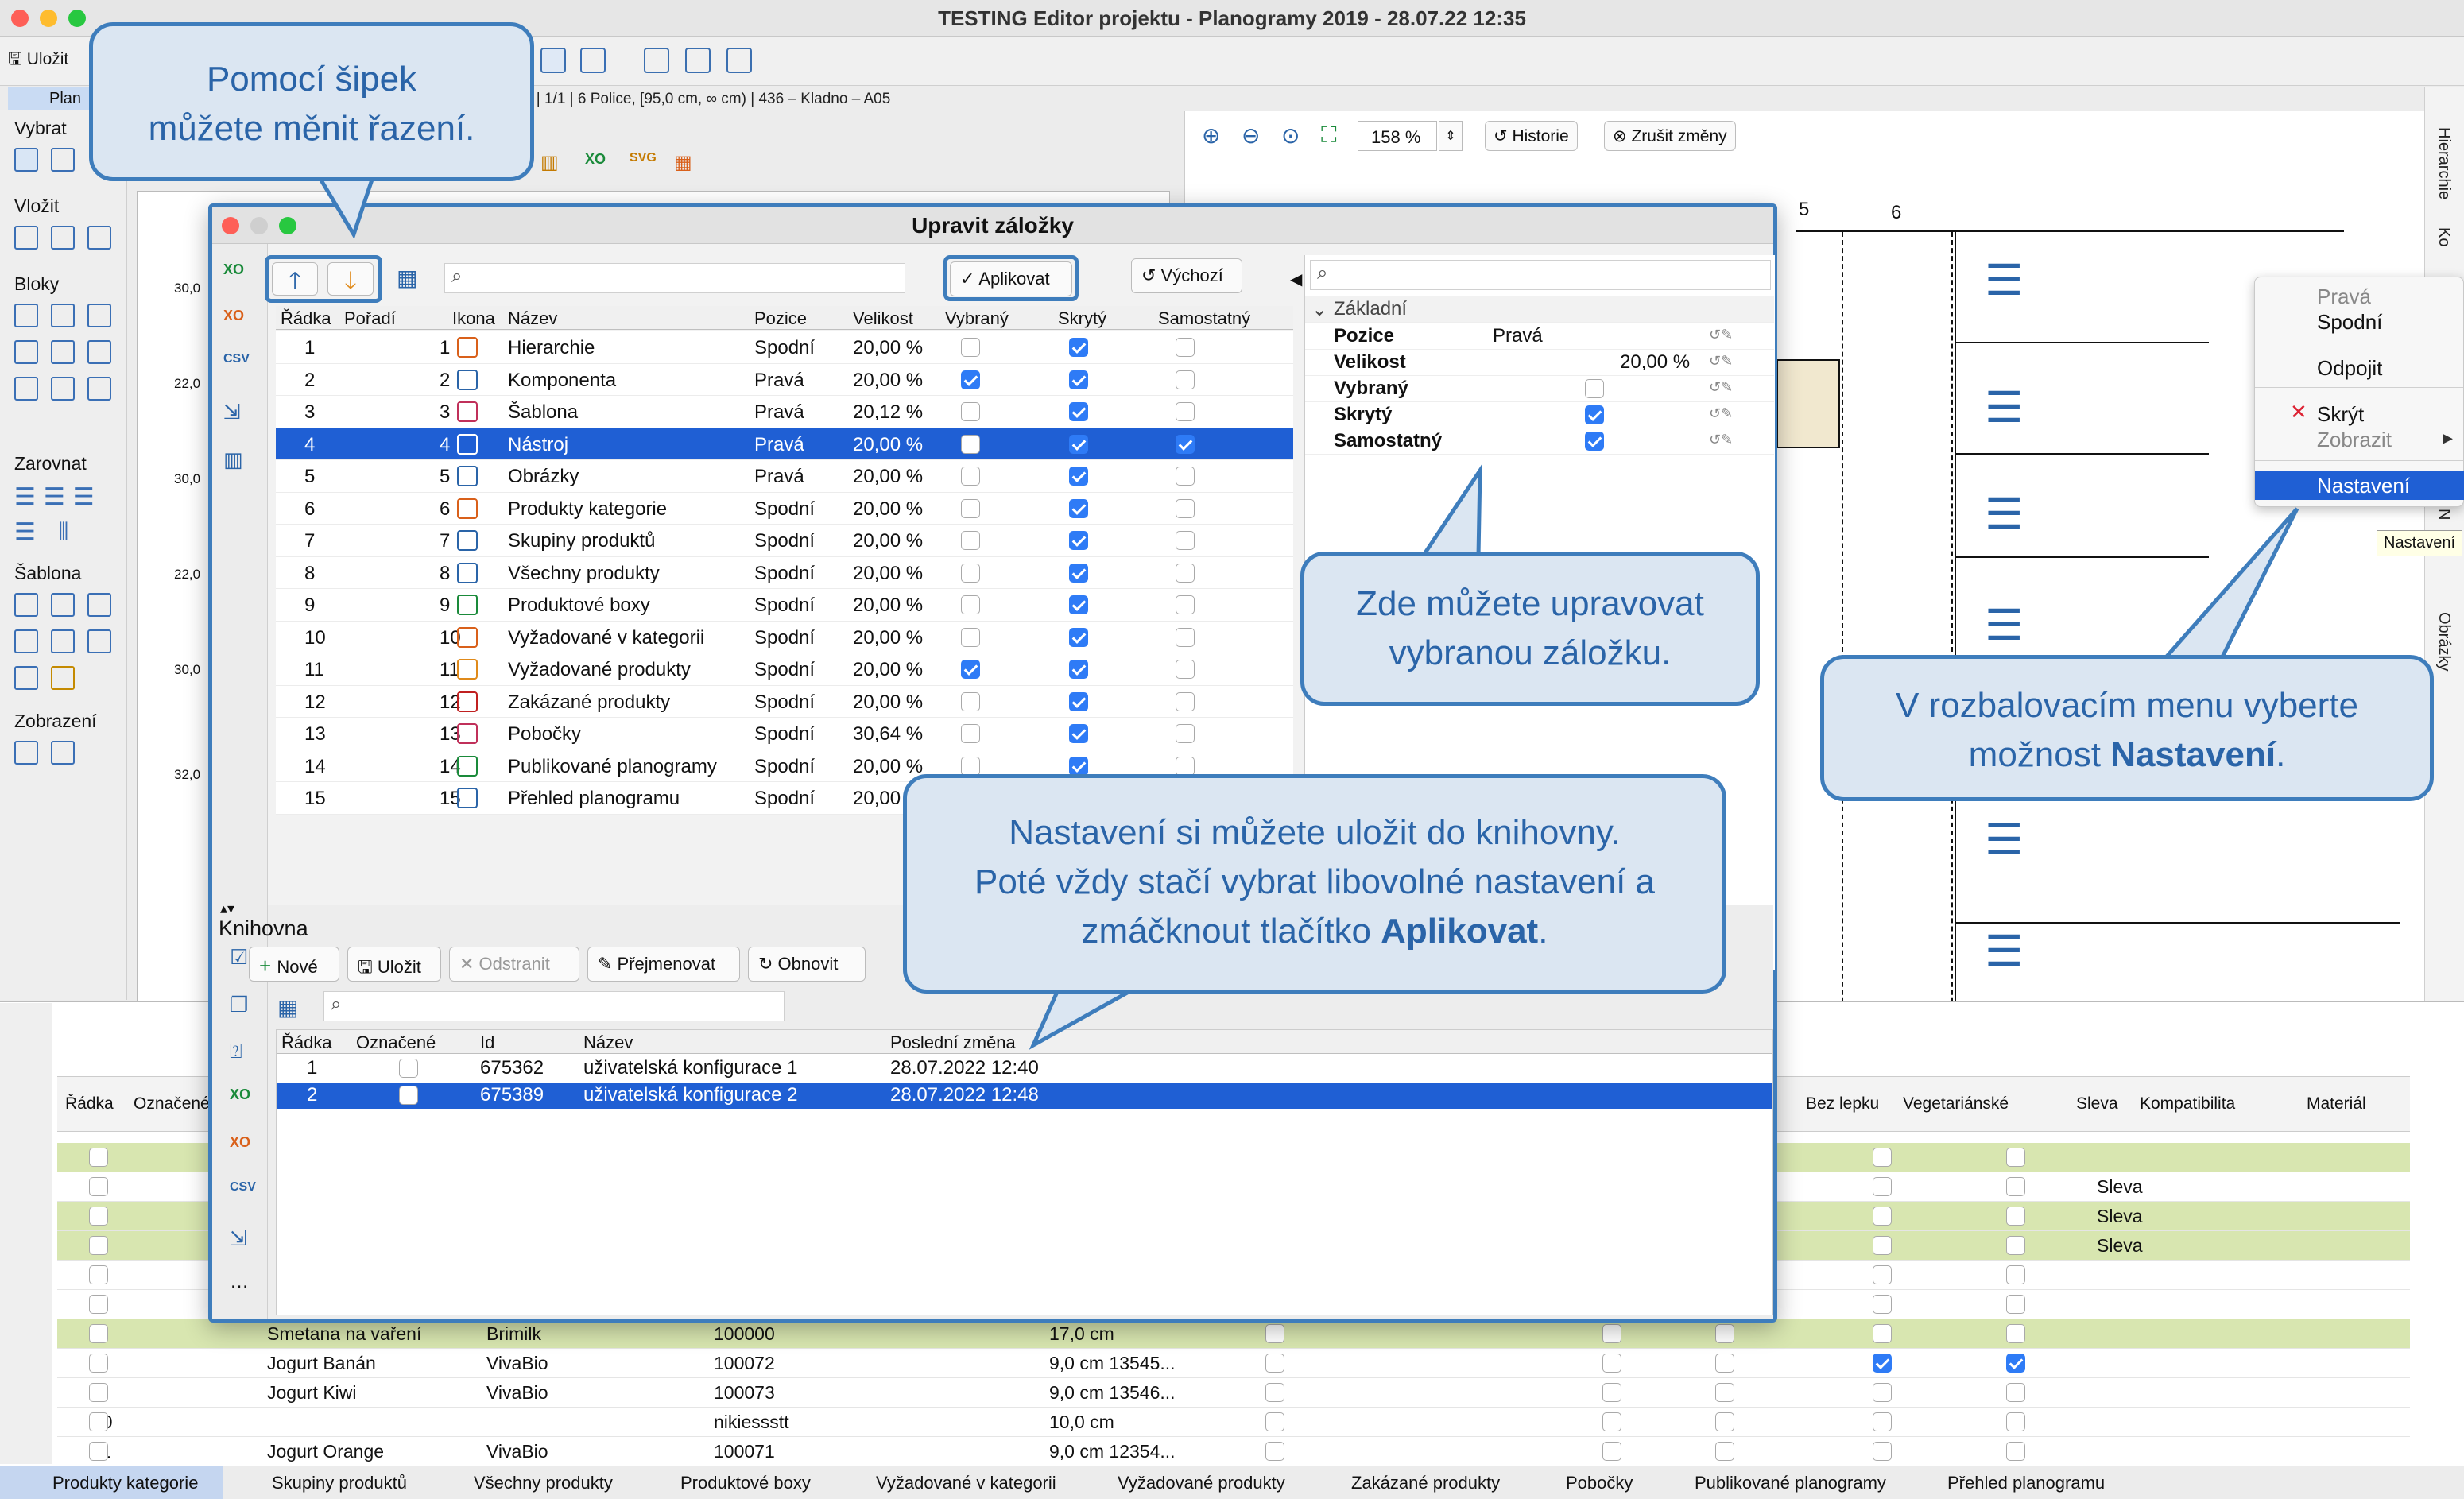 This screenshot has height=1499, width=2464. I want to click on warning-icon, so click(63, 678).